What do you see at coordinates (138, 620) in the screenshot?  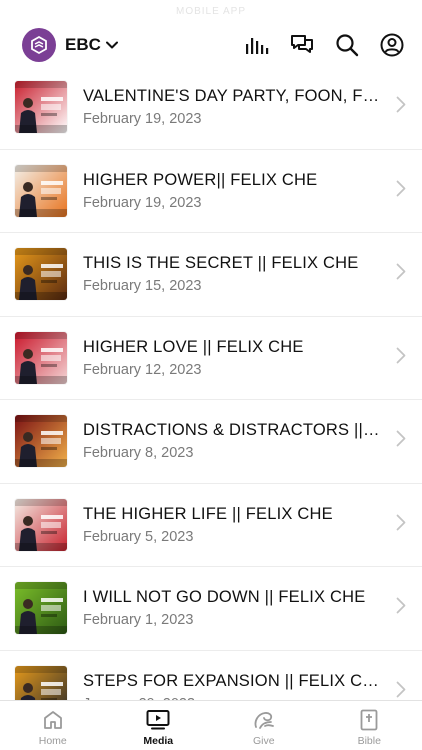 I see `sermon-date: February 1, 2023` at bounding box center [138, 620].